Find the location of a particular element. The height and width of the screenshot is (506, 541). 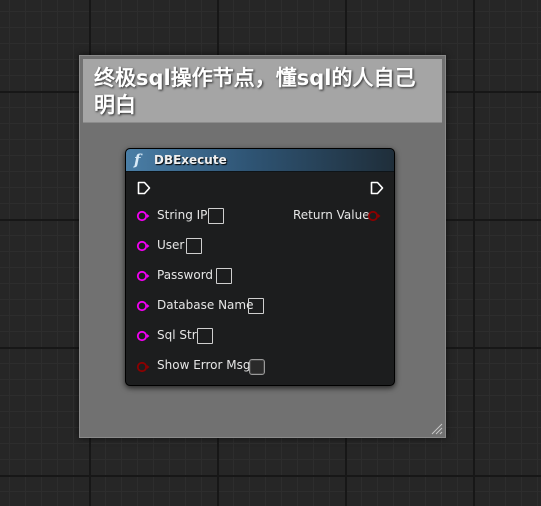

sql-str-pin-icon is located at coordinates (143, 336).